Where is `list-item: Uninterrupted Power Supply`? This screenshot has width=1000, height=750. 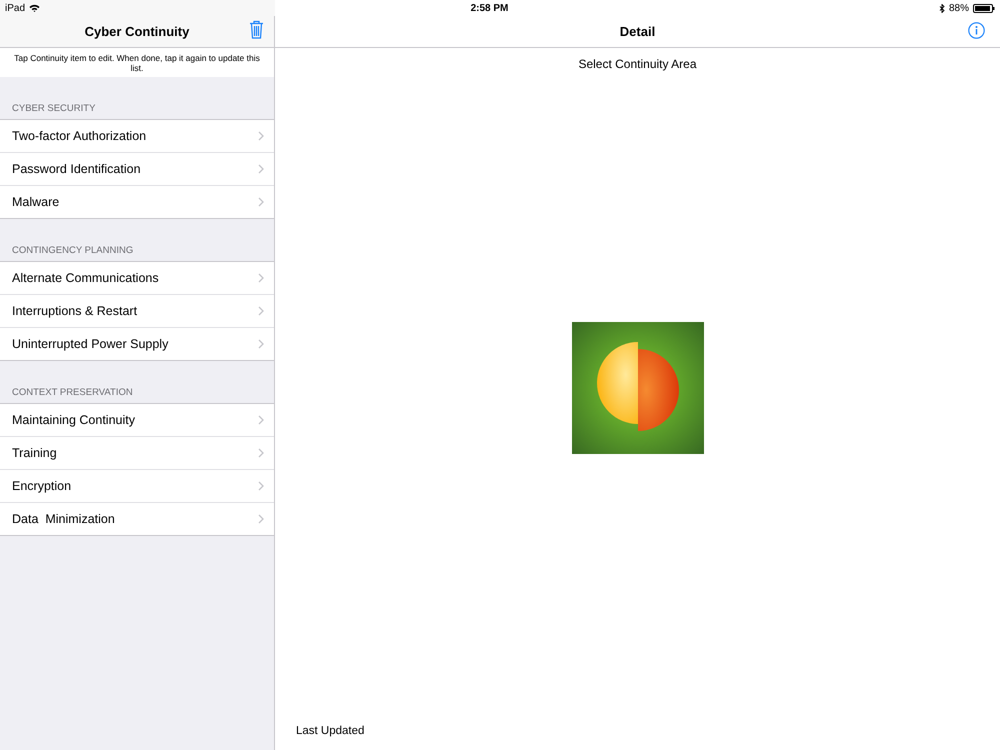 list-item: Uninterrupted Power Supply is located at coordinates (137, 343).